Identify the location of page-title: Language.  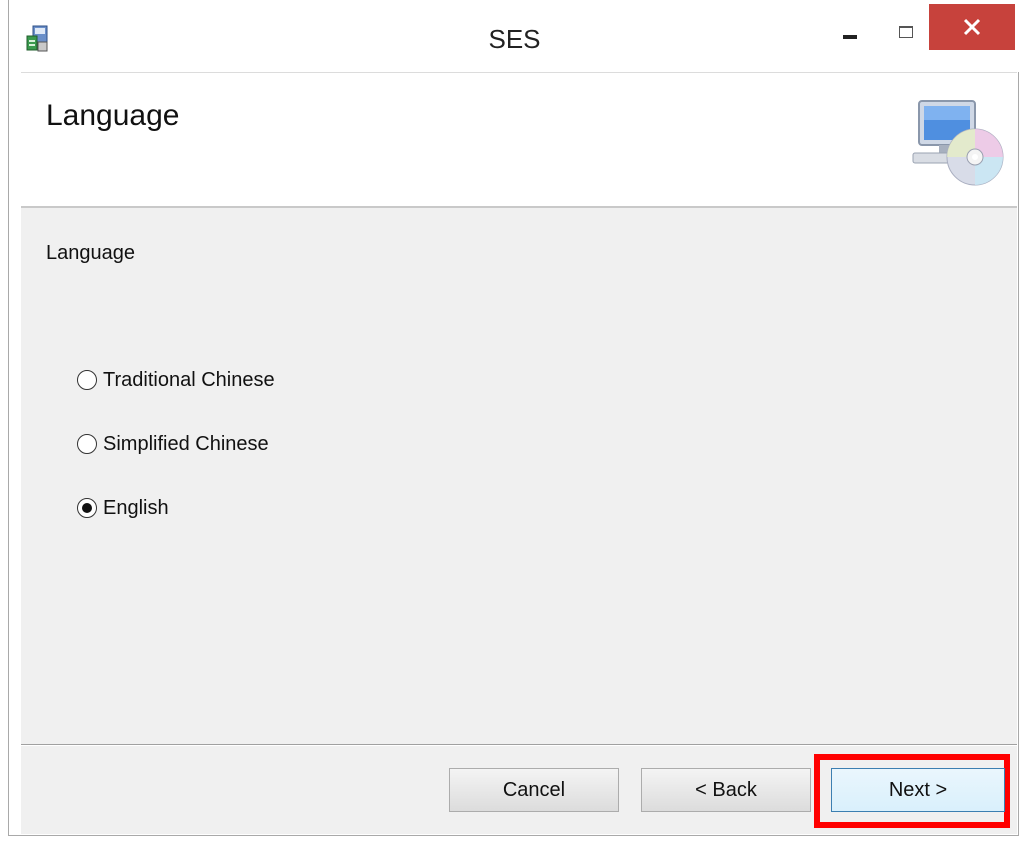
(113, 115).